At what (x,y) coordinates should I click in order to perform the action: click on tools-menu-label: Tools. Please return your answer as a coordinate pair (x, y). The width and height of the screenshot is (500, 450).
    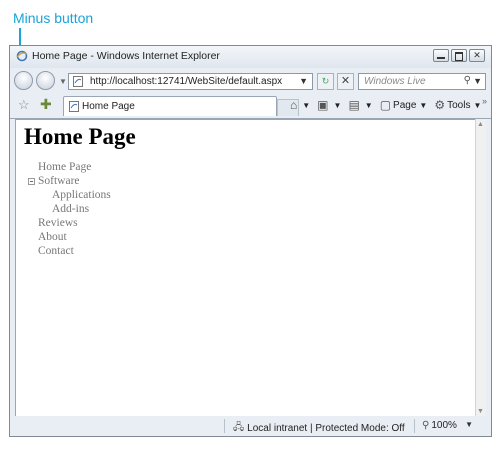
    Looking at the image, I should click on (459, 105).